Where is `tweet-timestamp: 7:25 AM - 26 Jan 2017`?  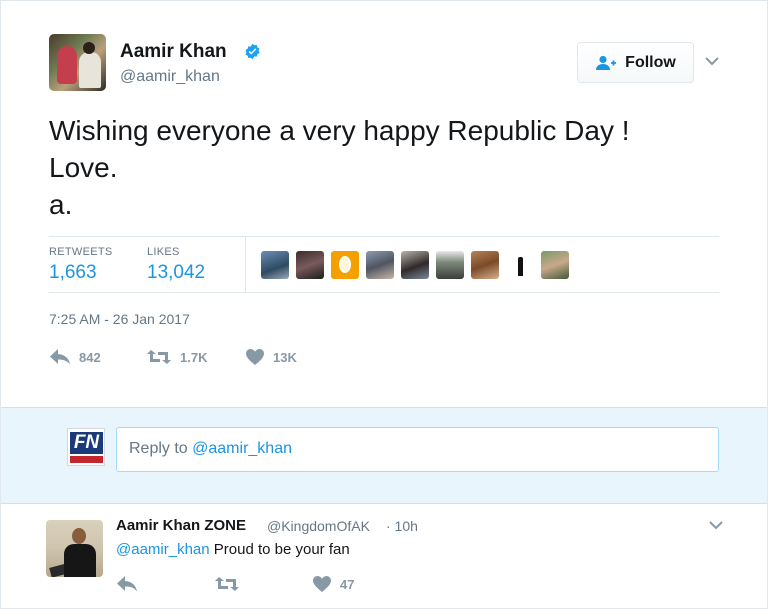
tweet-timestamp: 7:25 AM - 26 Jan 2017 is located at coordinates (119, 319).